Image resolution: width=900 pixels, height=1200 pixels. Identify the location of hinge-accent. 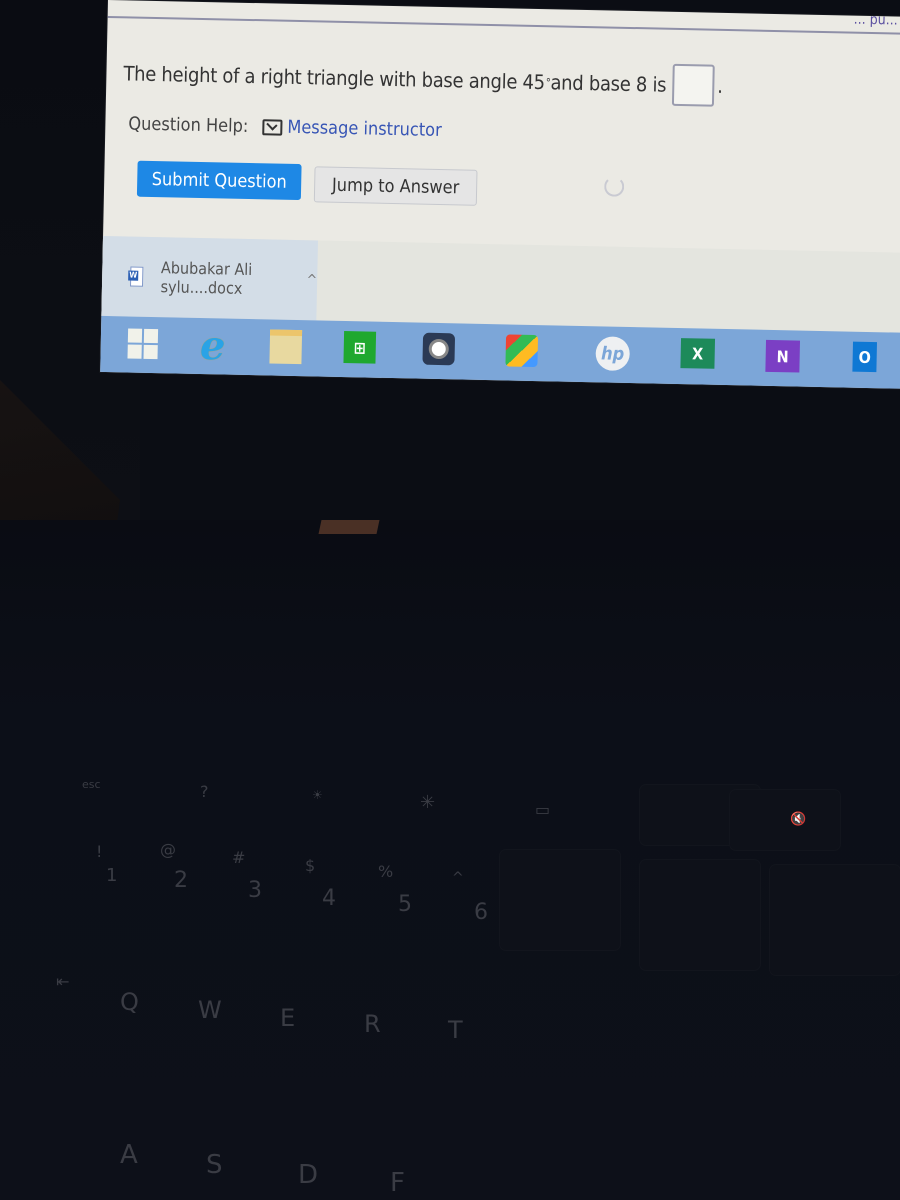
(349, 527).